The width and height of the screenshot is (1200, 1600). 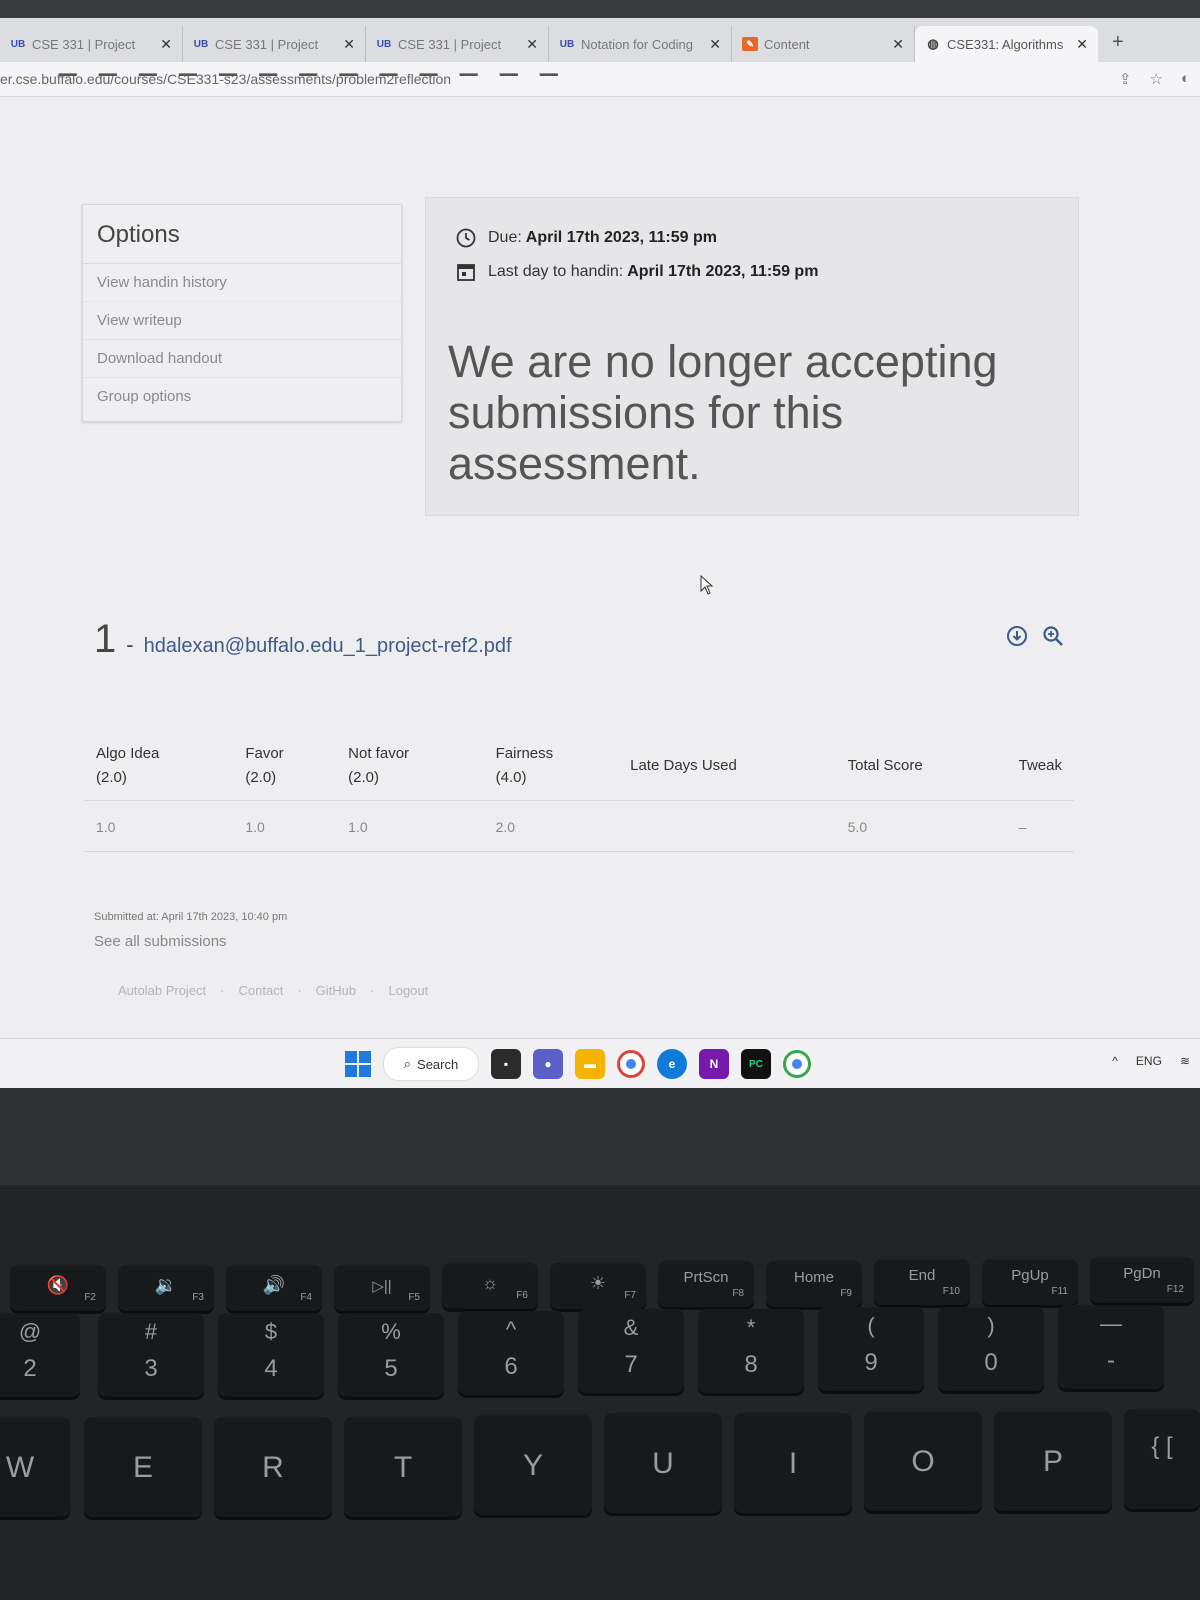 I want to click on taskbar-search: ⌕ Search, so click(x=431, y=1064).